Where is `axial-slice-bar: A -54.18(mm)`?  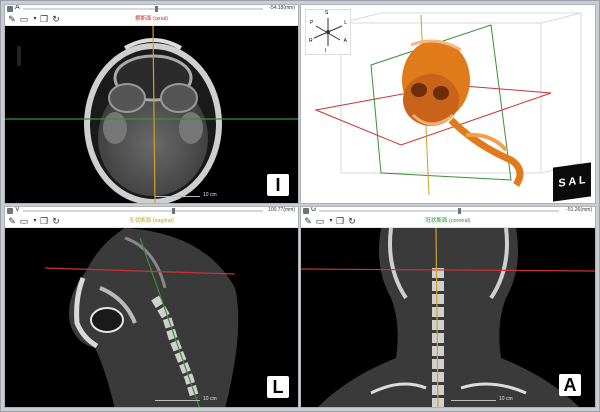 axial-slice-bar: A -54.18(mm) is located at coordinates (151, 9).